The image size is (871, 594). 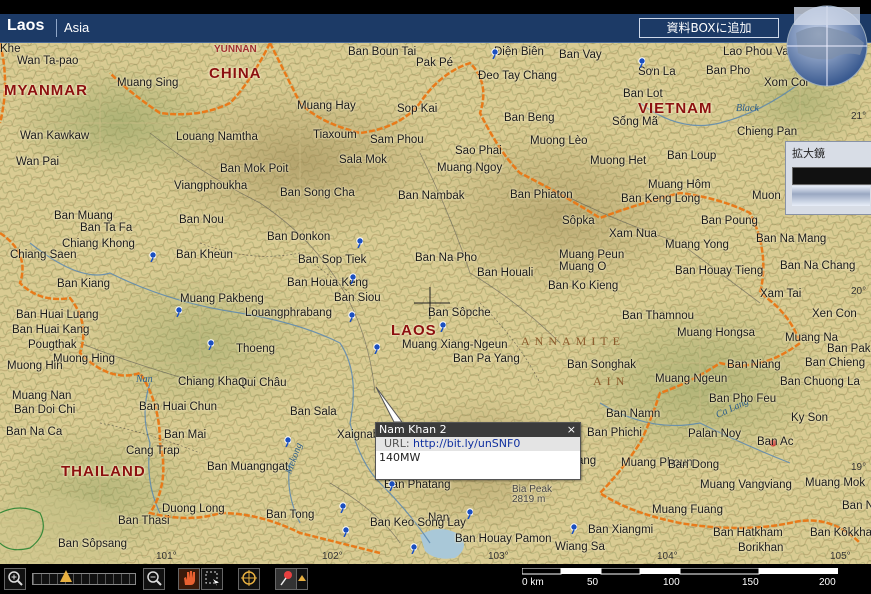 What do you see at coordinates (840, 533) in the screenshot?
I see `place-label: Ban Kôkkhay` at bounding box center [840, 533].